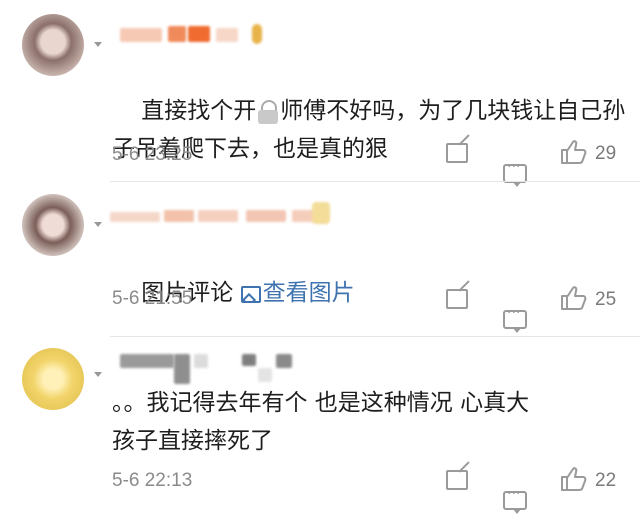 This screenshot has width=640, height=514. I want to click on like-count: 25, so click(606, 299).